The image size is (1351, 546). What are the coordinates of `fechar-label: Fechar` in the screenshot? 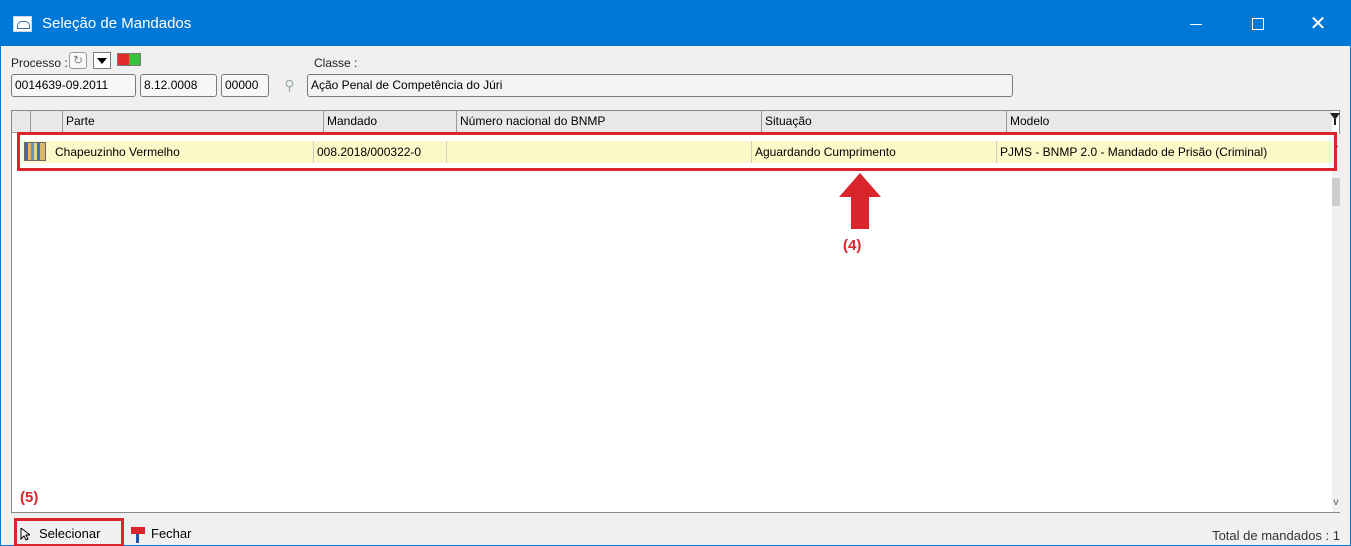 It's located at (171, 533).